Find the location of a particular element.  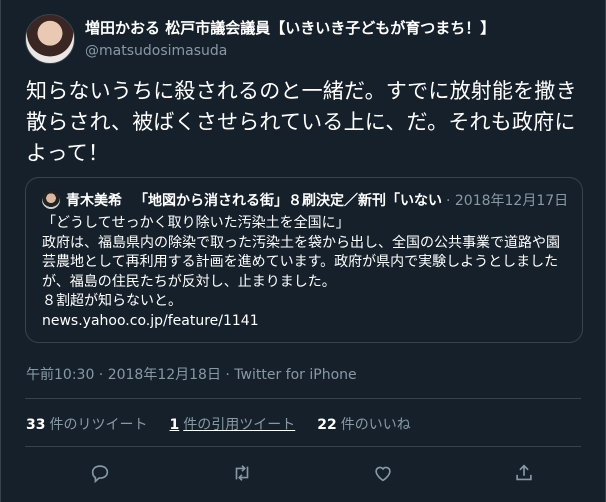

quoted-tweet-date: · 2018年12月17日 is located at coordinates (507, 201).